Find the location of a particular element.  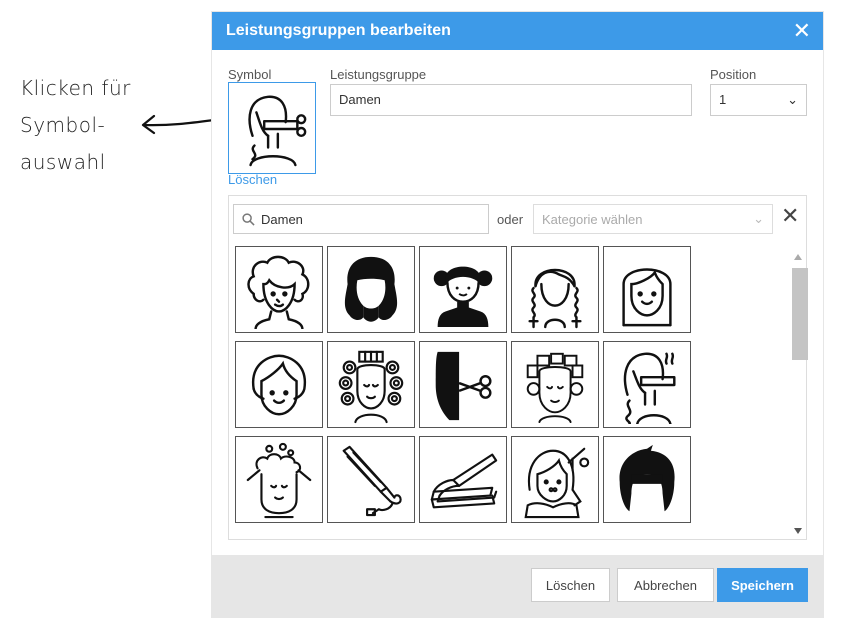

search-value: Damen is located at coordinates (282, 219).